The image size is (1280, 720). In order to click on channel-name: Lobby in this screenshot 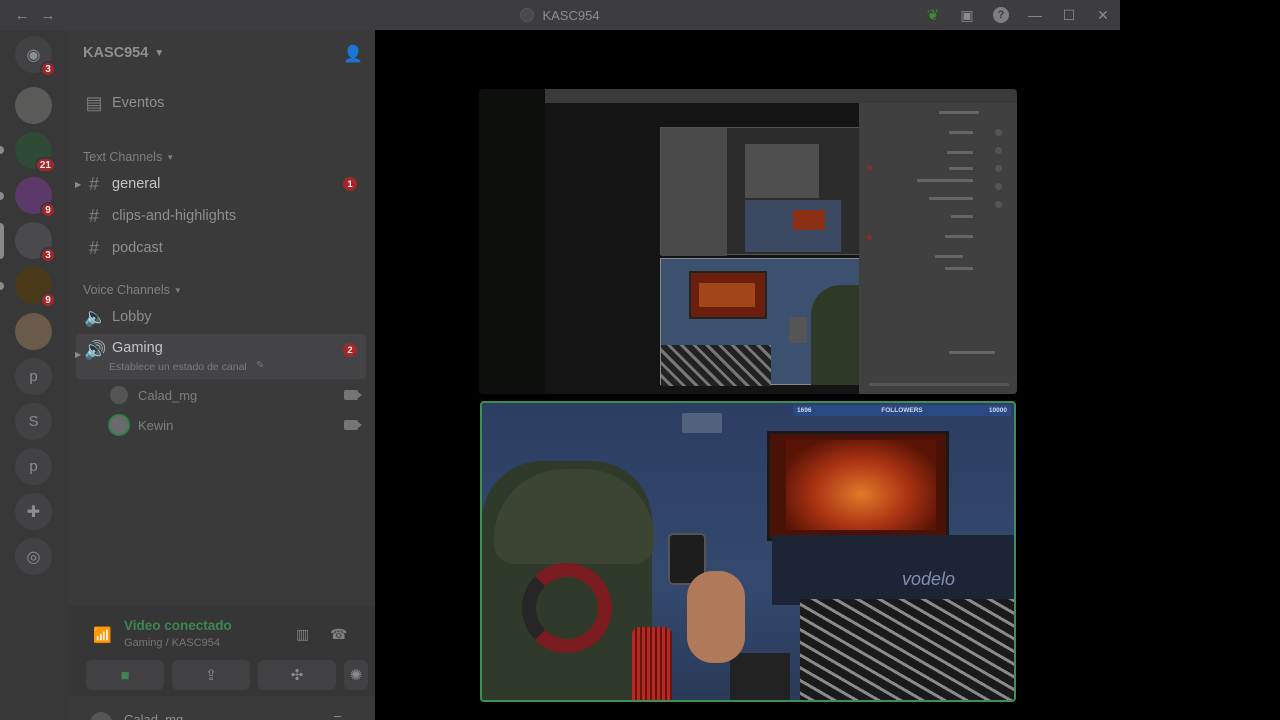, I will do `click(132, 317)`.